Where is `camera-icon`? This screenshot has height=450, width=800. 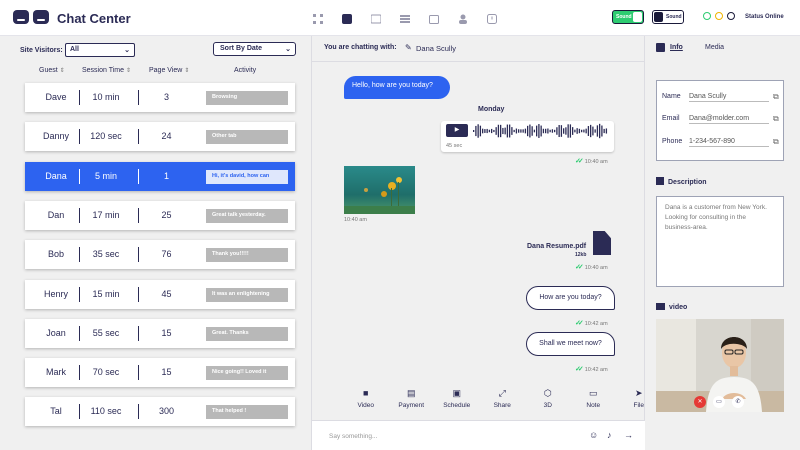 camera-icon is located at coordinates (660, 306).